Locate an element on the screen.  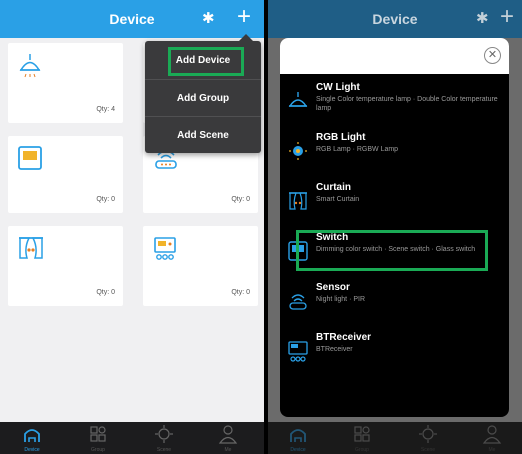
list-item-sensor: Sensor Night light · PIR is located at coordinates (394, 303).